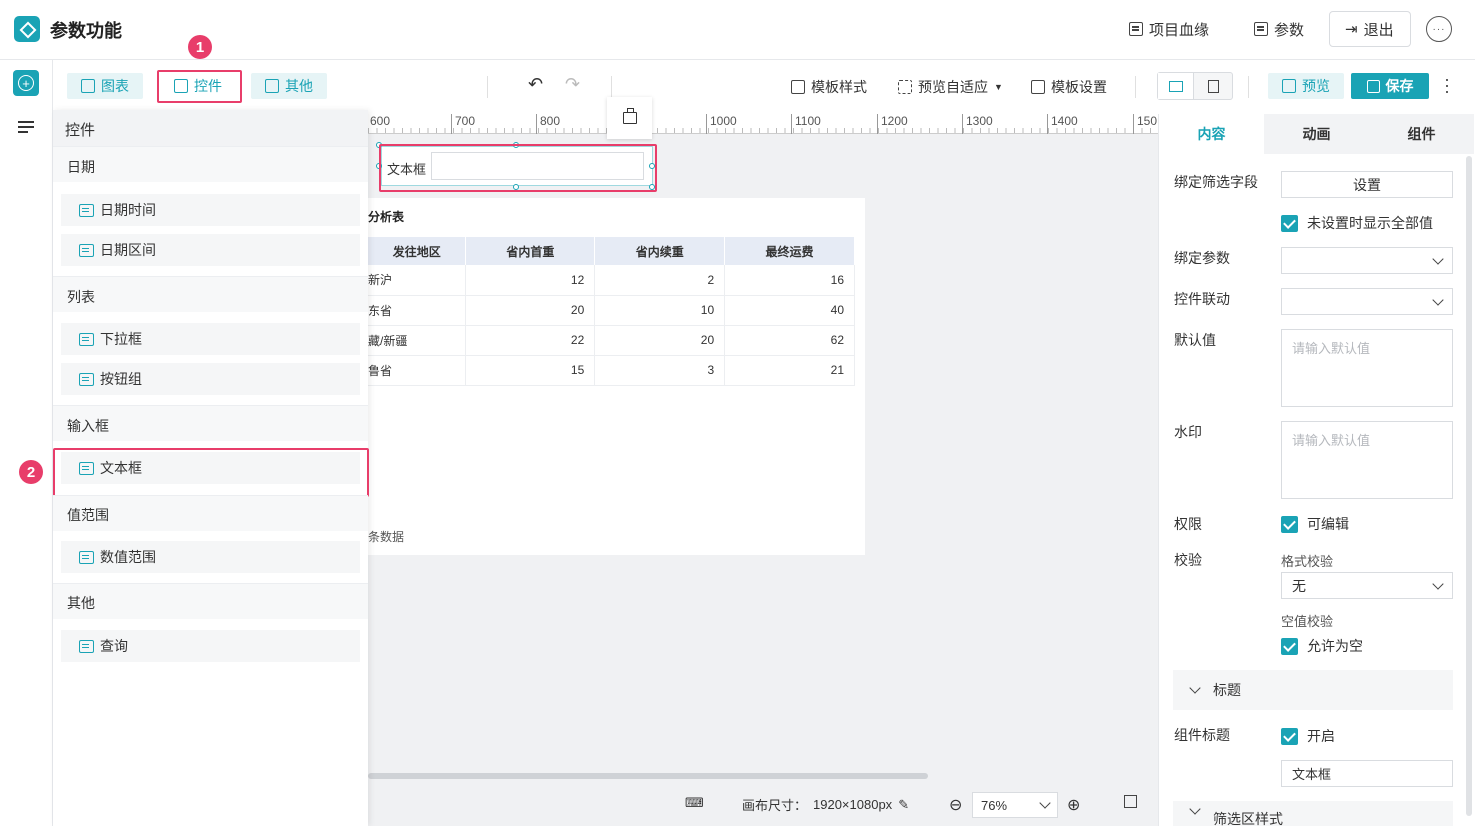 This screenshot has height=826, width=1475. What do you see at coordinates (1176, 86) in the screenshot?
I see `desktop-view-button` at bounding box center [1176, 86].